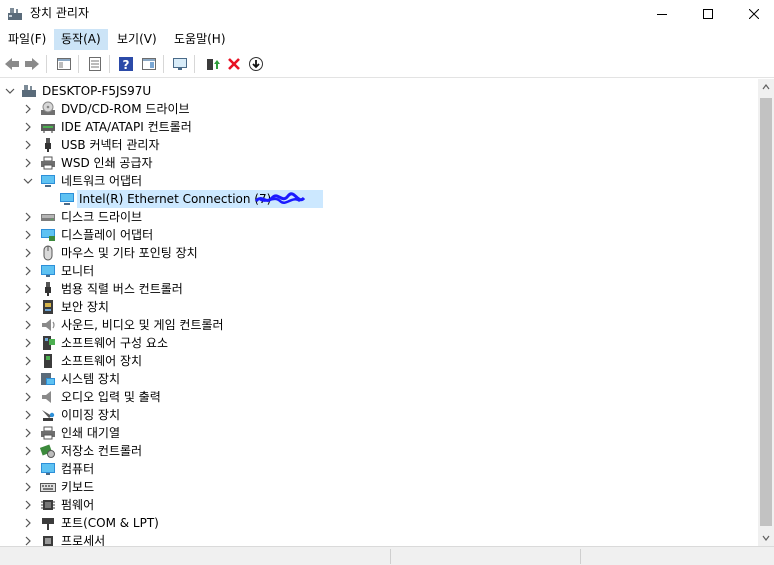 This screenshot has height=565, width=774. I want to click on tree-category-system: 시스템 장치, so click(379, 379).